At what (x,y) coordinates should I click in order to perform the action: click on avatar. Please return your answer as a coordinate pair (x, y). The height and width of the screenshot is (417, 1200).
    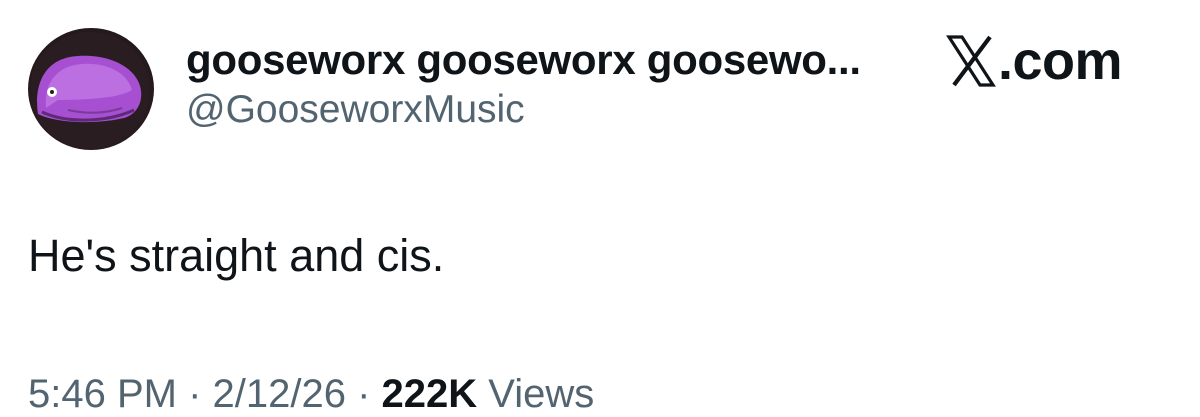
    Looking at the image, I should click on (91, 89).